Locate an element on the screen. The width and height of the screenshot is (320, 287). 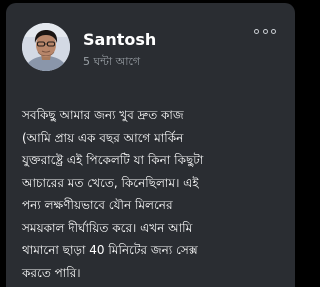
avatar is located at coordinates (46, 47).